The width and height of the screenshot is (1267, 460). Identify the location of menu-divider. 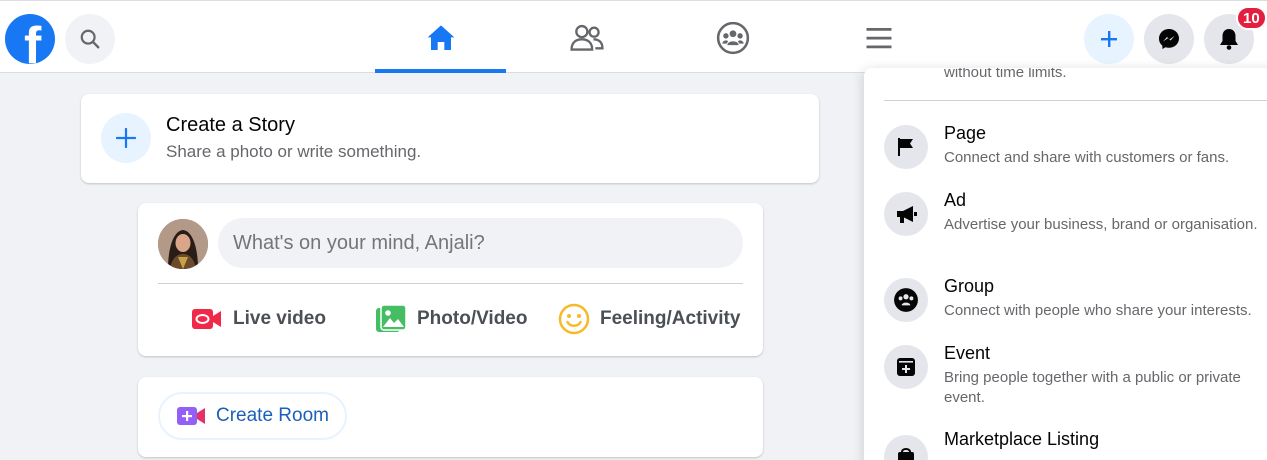
(1075, 100).